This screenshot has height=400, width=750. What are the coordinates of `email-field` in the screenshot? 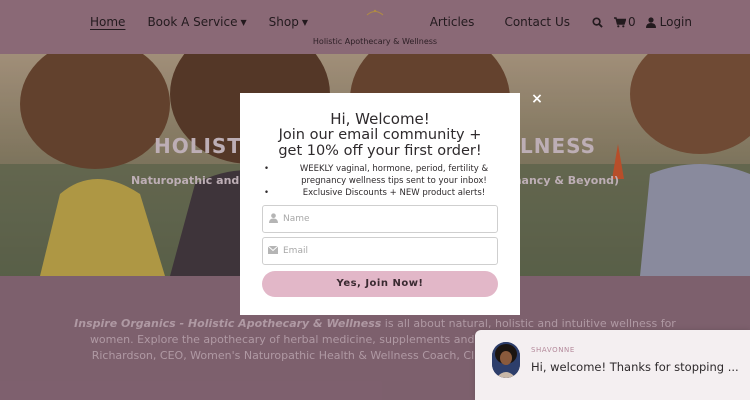 It's located at (380, 251).